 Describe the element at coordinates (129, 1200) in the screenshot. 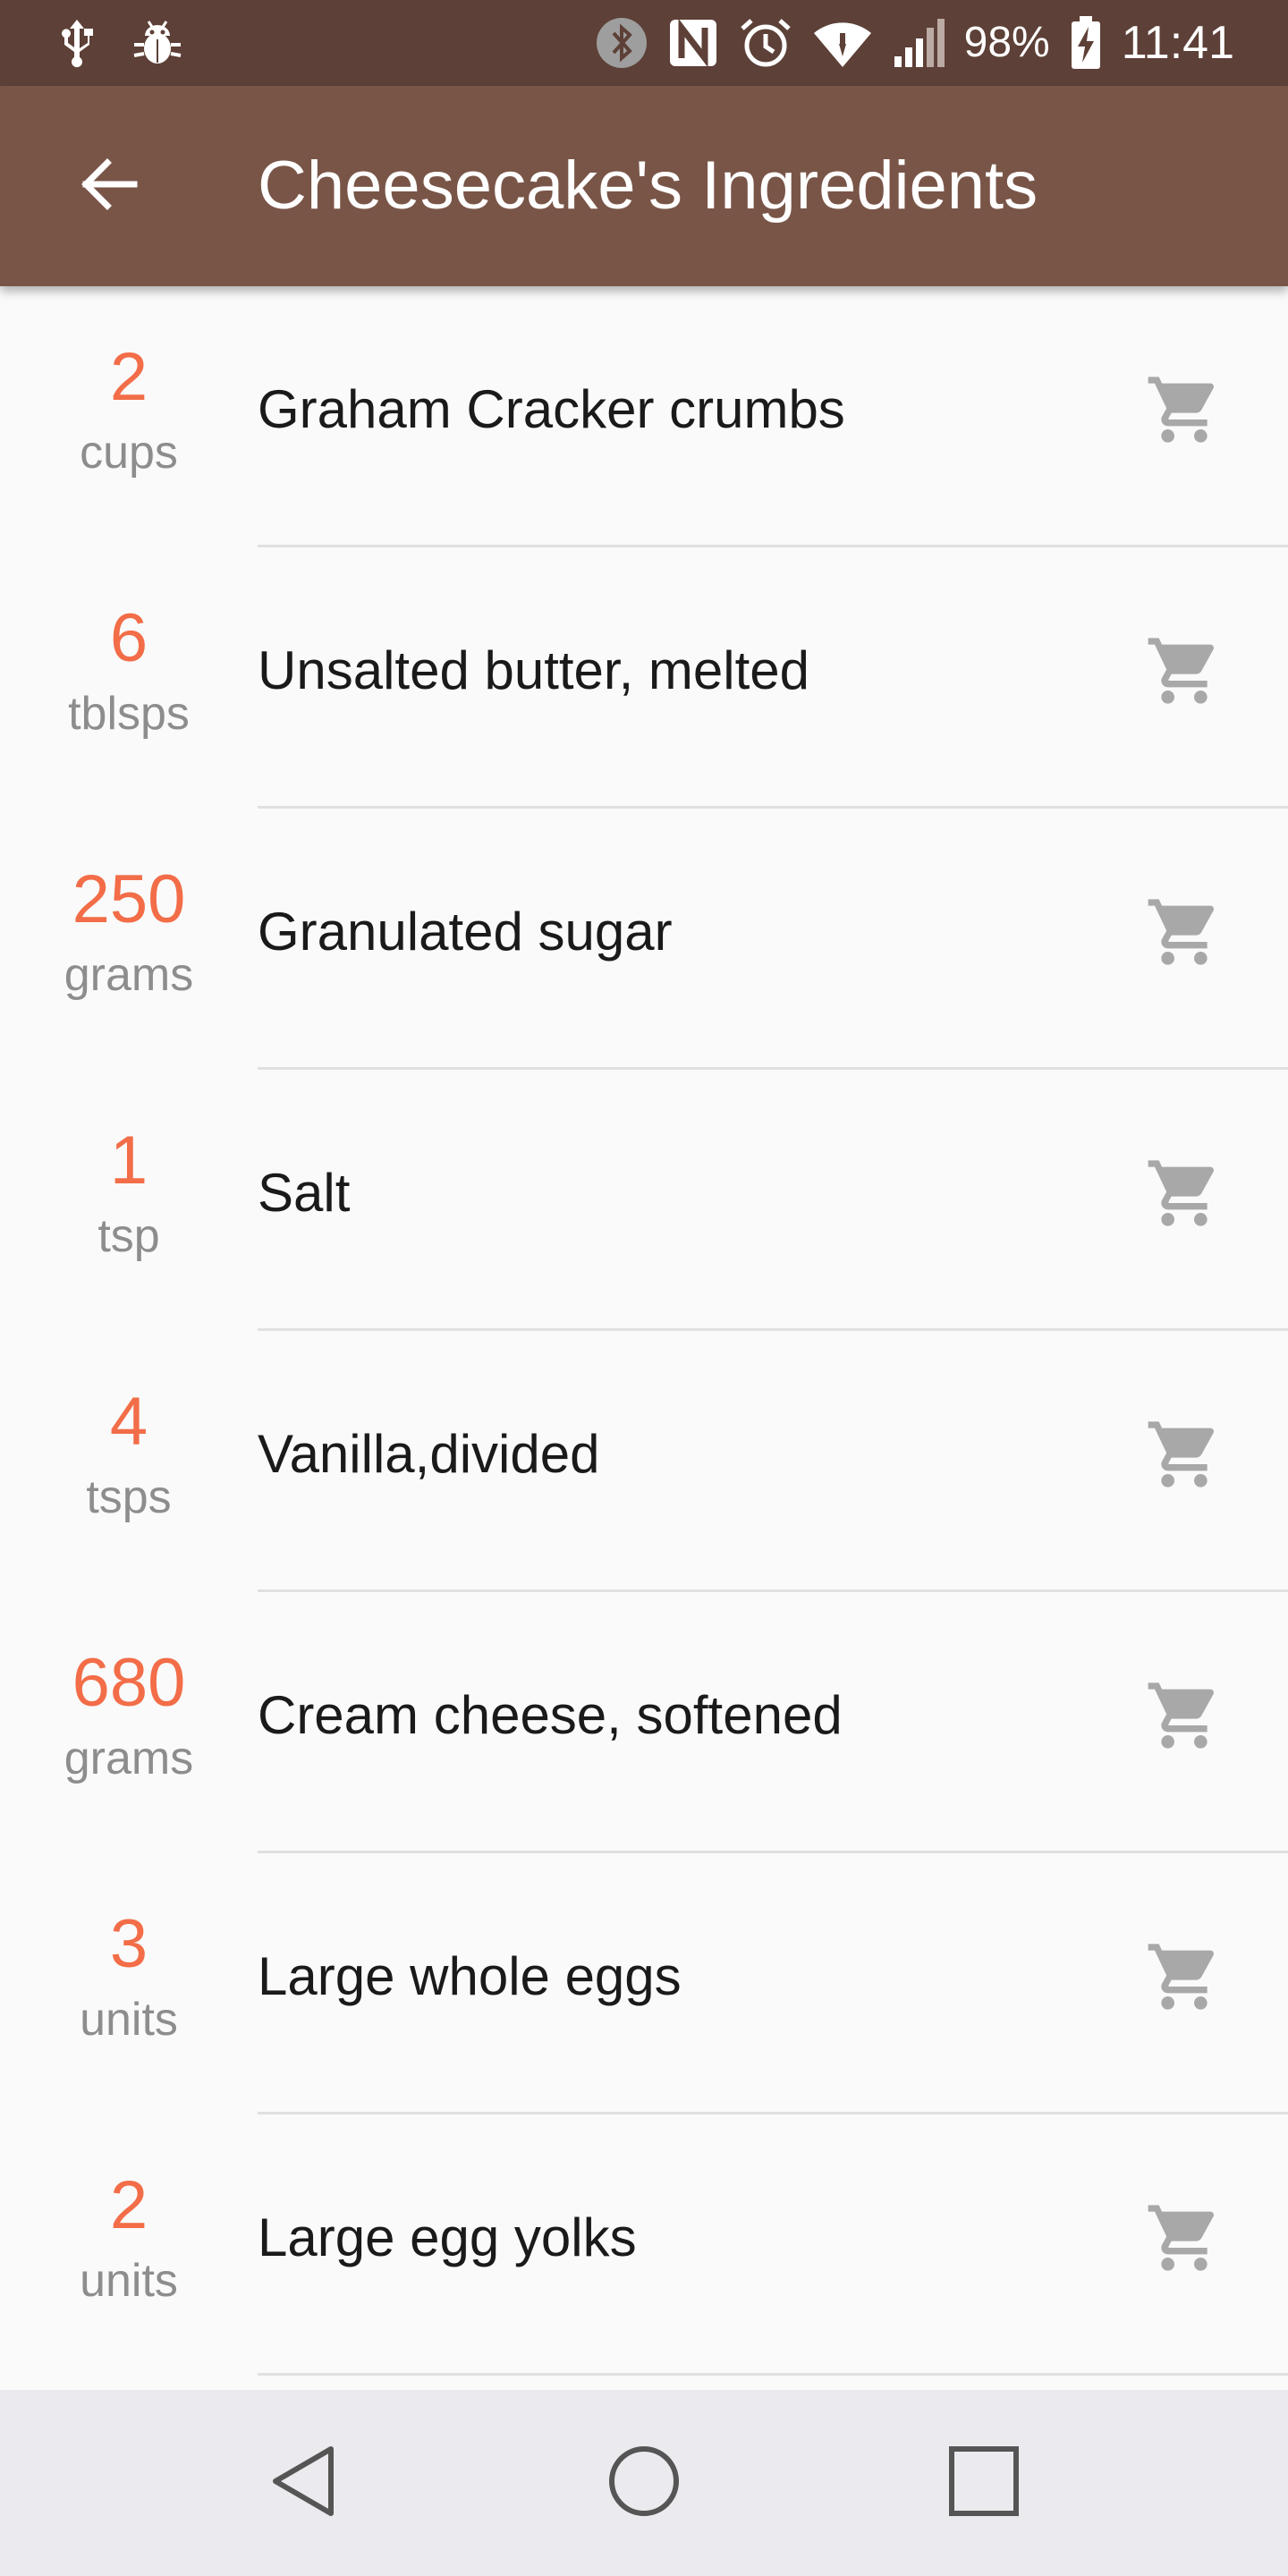

I see `quantity: 1 tsp` at that location.